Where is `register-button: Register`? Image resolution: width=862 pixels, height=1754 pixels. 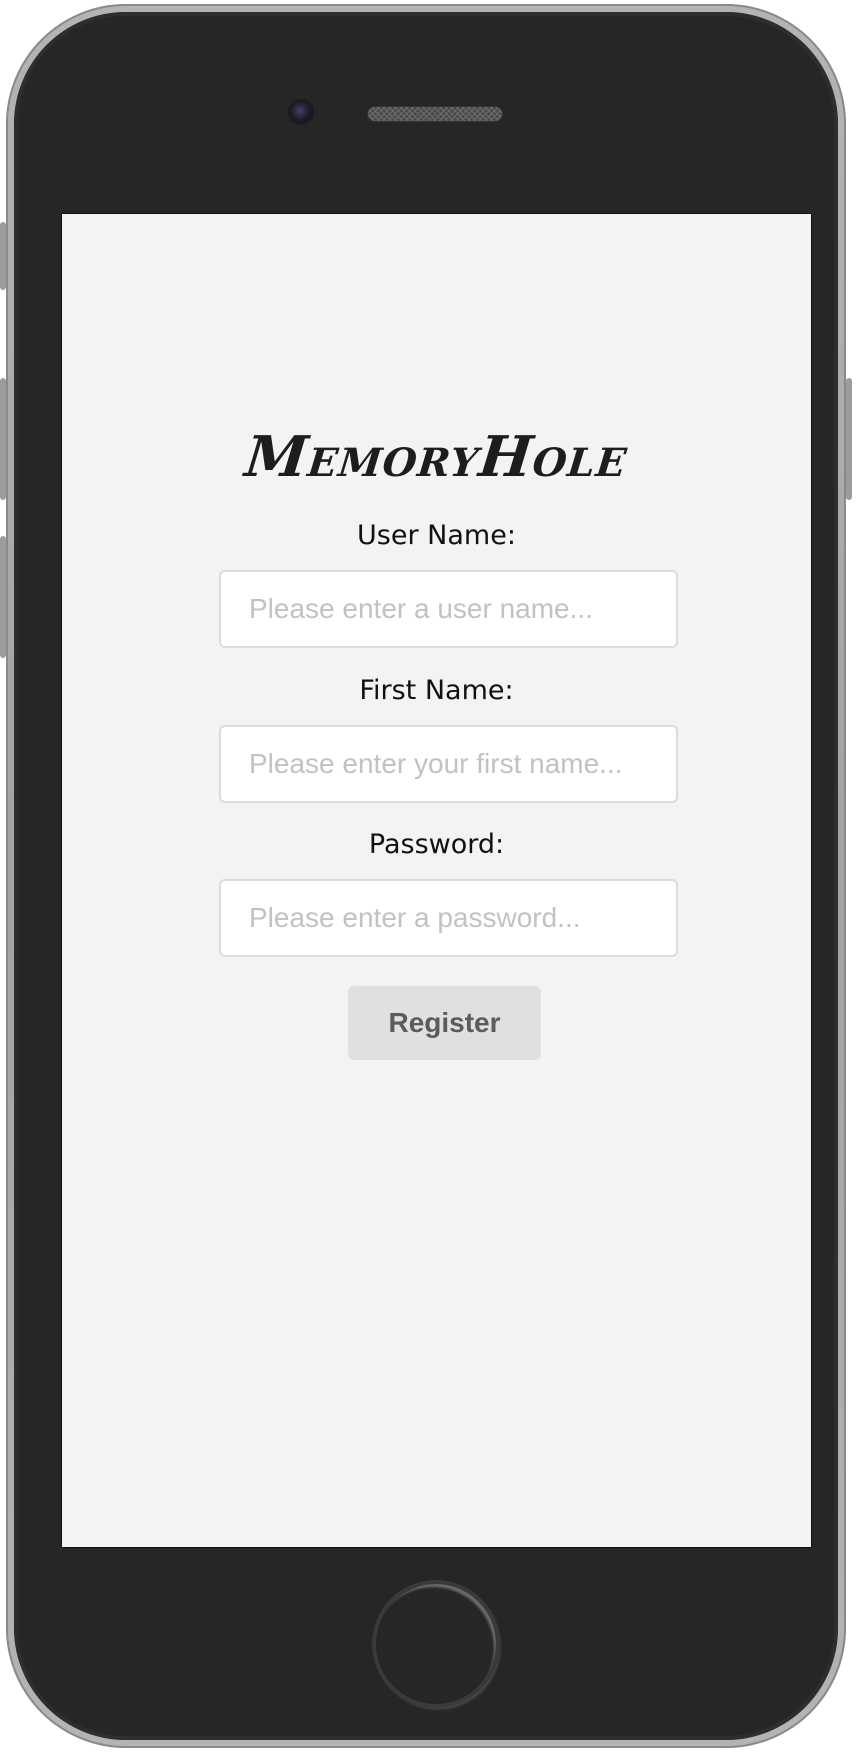 register-button: Register is located at coordinates (444, 1023).